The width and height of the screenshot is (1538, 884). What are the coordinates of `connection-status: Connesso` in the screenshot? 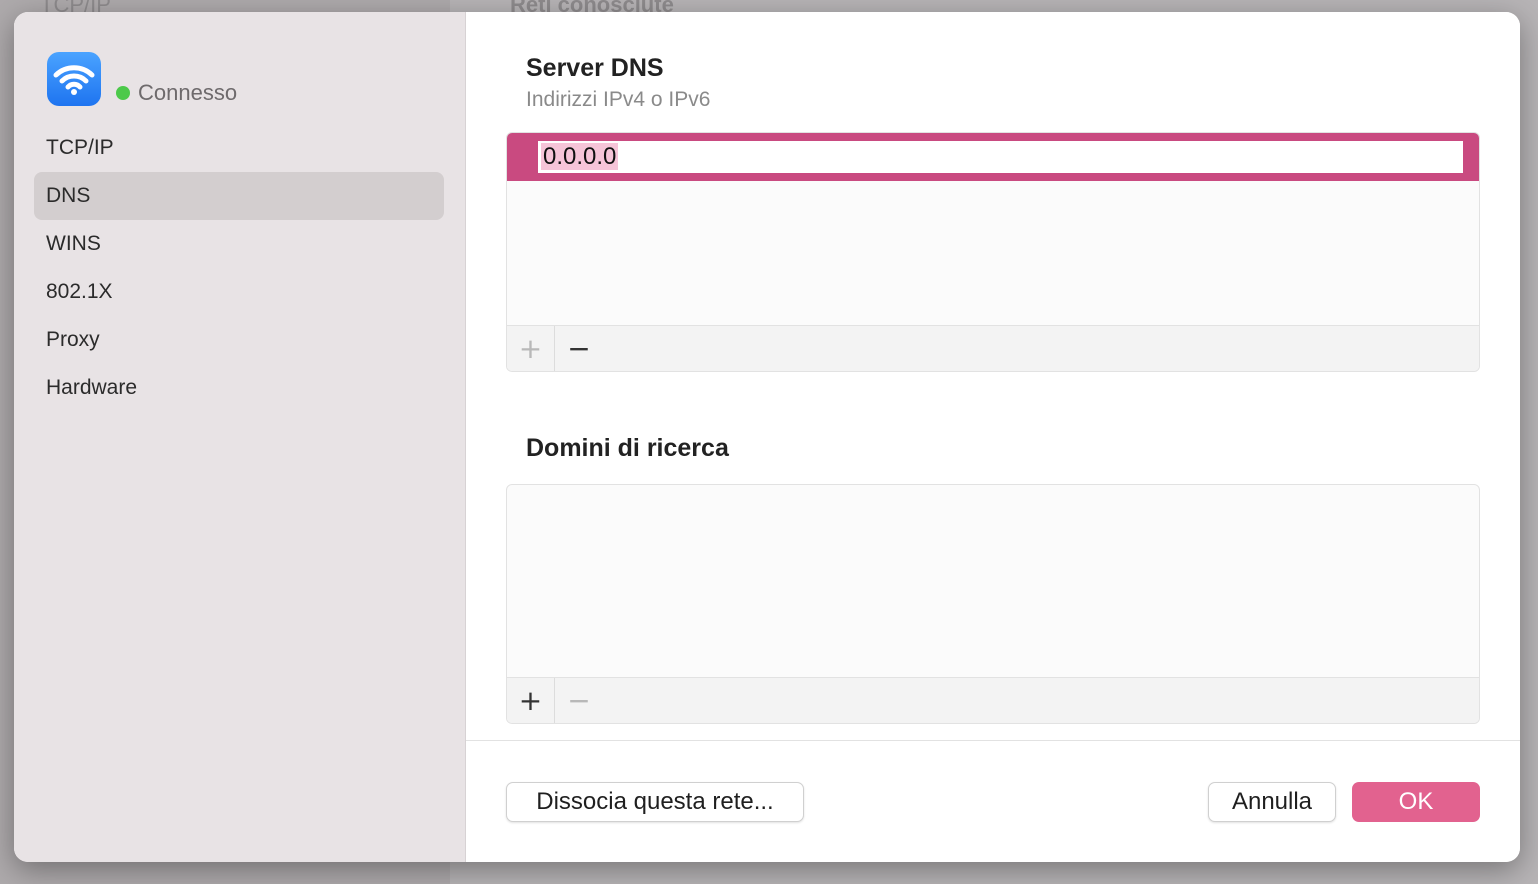 It's located at (176, 93).